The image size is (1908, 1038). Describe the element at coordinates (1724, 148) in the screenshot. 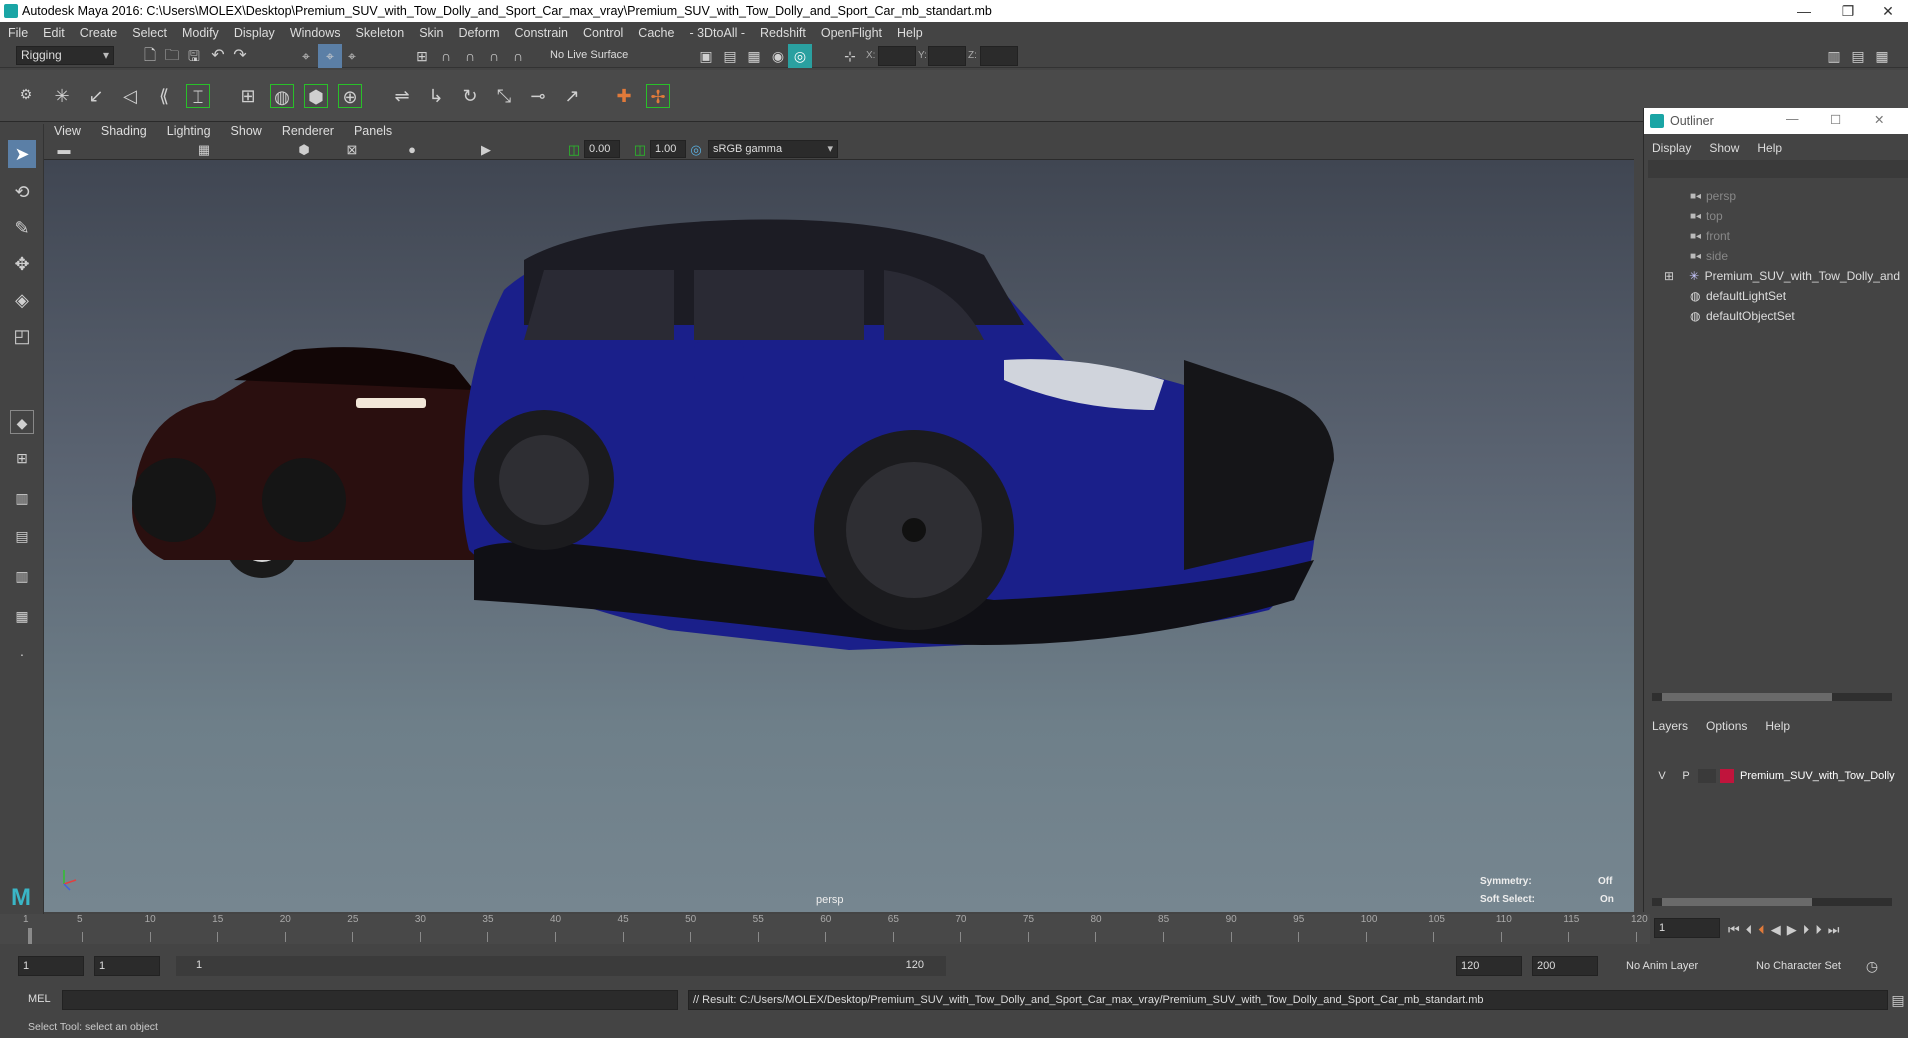

I see `outliner-menu-show: Show` at that location.